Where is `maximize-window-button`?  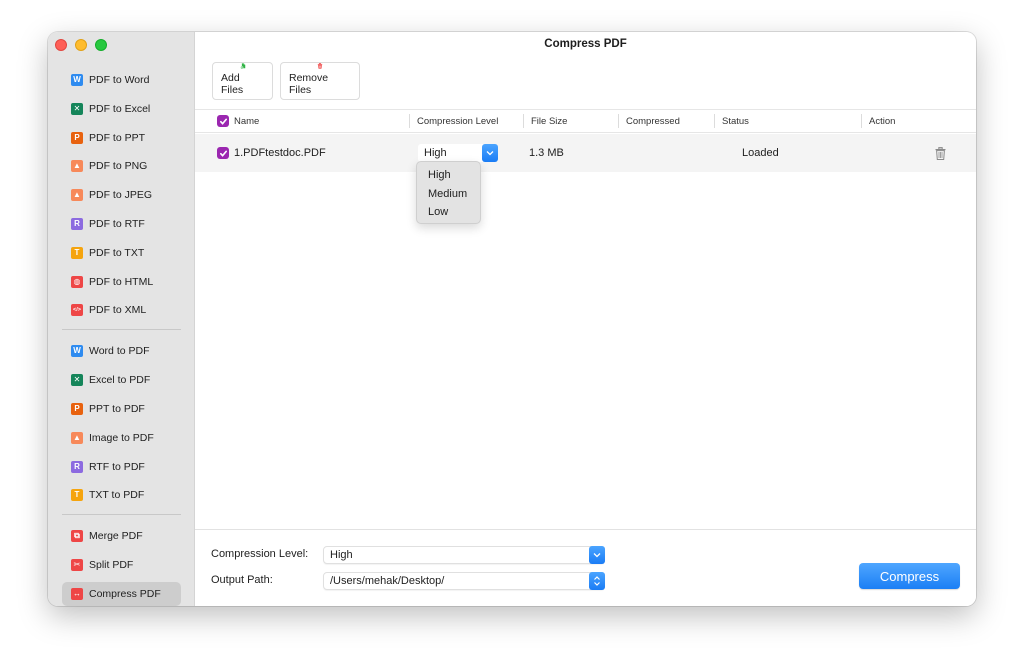 maximize-window-button is located at coordinates (101, 45).